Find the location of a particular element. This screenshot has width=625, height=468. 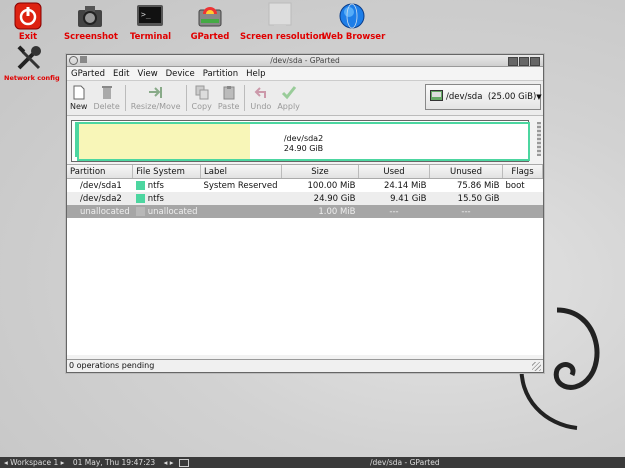

harddisk-icon is located at coordinates (436, 97).